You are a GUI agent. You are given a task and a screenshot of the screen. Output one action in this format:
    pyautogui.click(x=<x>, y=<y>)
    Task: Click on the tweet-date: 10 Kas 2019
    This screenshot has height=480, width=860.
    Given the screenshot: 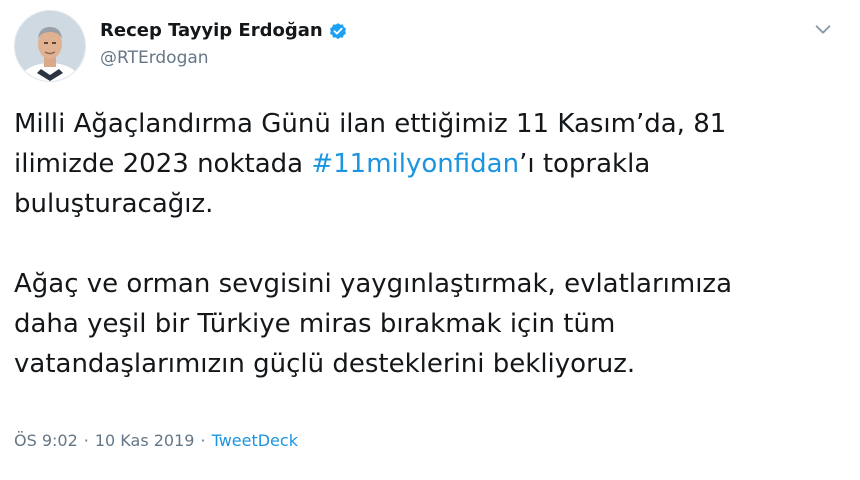 What is the action you would take?
    pyautogui.click(x=145, y=440)
    